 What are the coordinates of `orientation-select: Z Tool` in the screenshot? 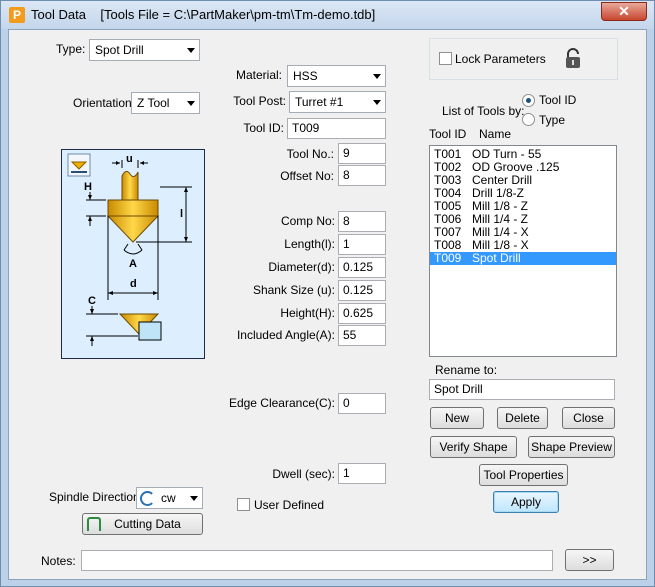 It's located at (165, 103).